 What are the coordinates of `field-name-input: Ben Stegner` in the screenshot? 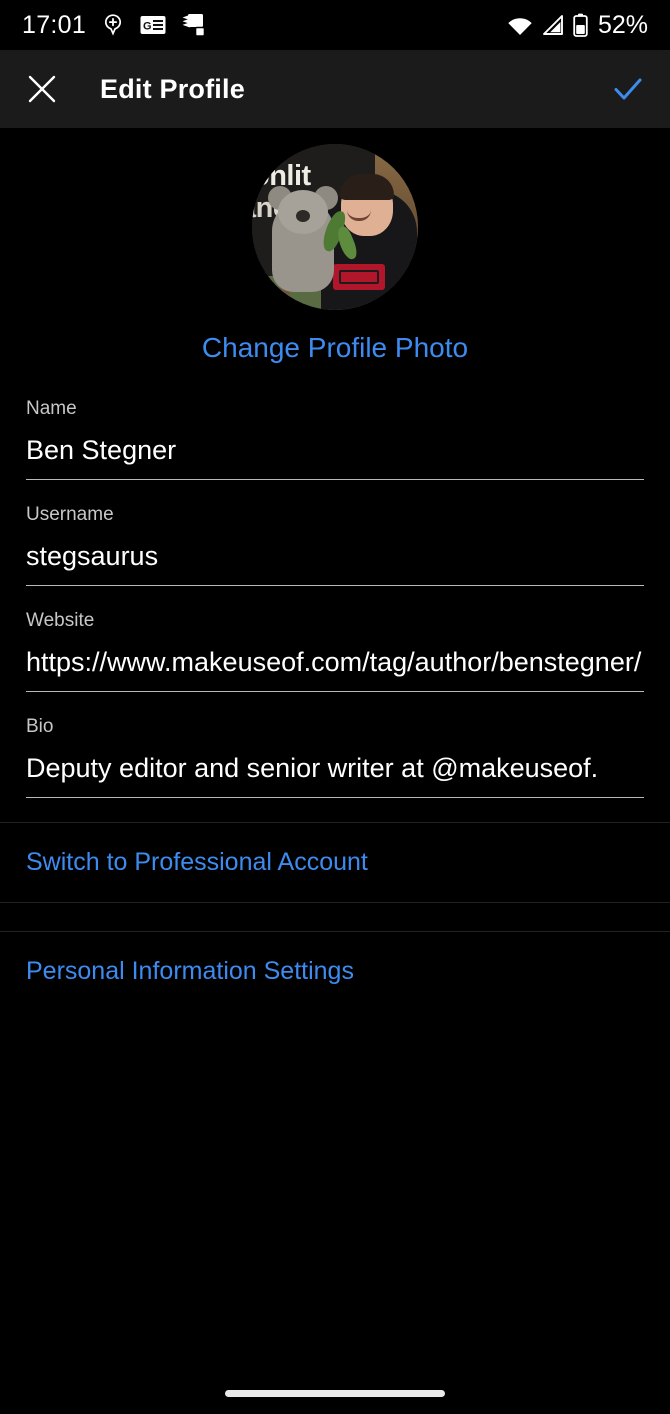 It's located at (335, 457).